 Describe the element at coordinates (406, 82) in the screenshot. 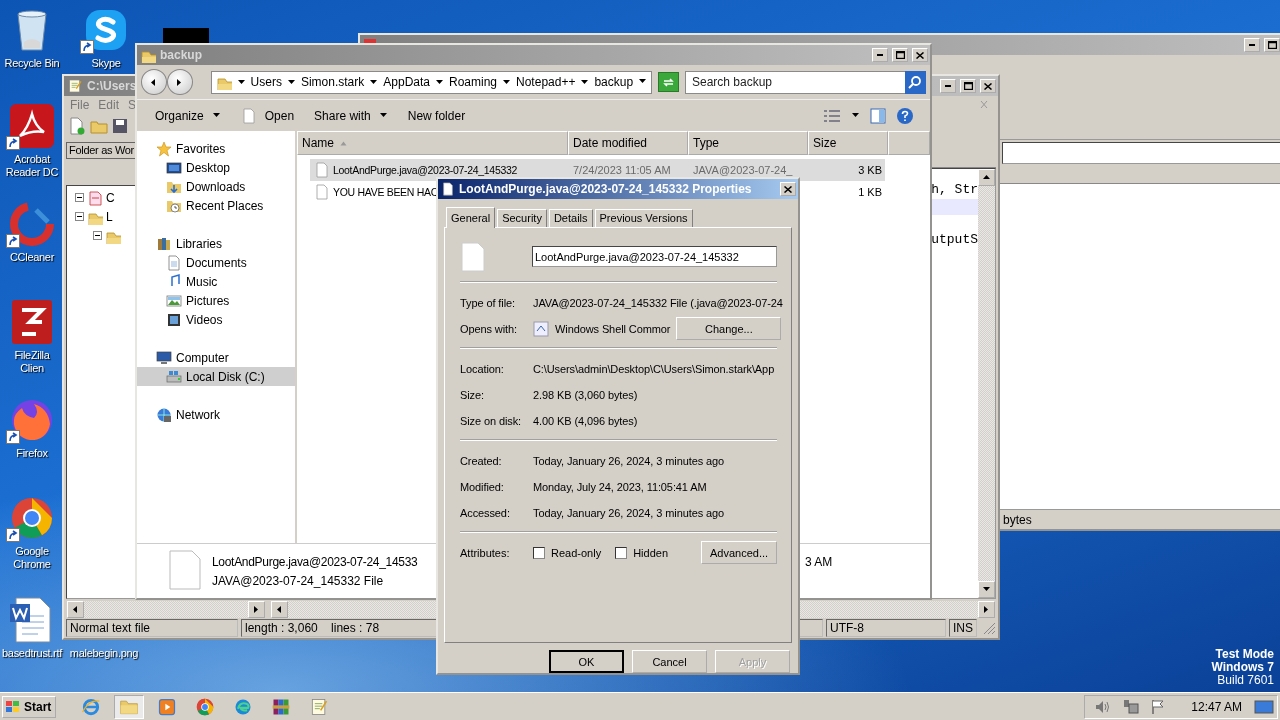

I see `breadcrumb-item: AppData` at that location.